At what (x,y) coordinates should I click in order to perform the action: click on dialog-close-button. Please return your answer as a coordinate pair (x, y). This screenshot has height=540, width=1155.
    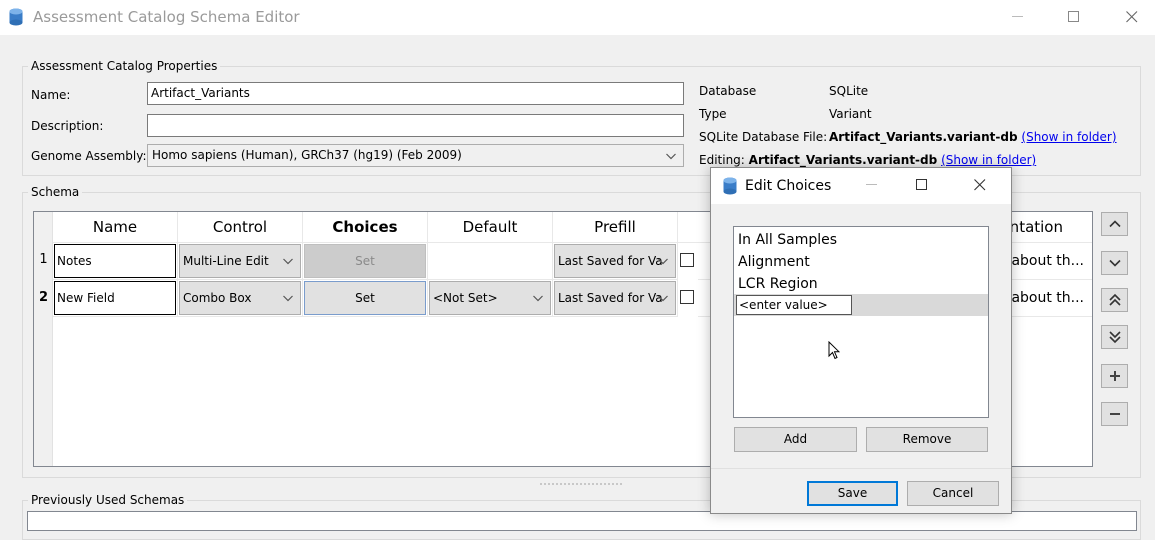
    Looking at the image, I should click on (980, 185).